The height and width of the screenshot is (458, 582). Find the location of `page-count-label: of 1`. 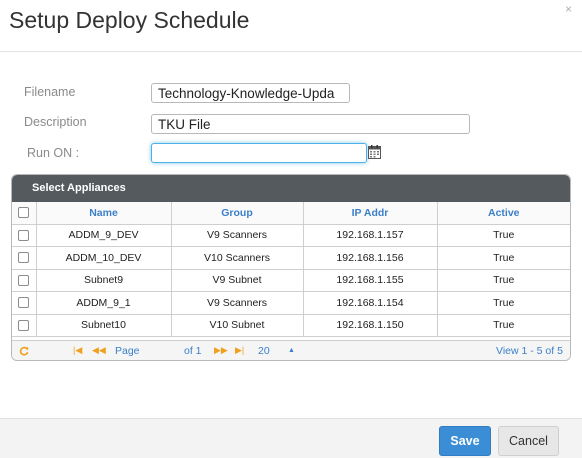

page-count-label: of 1 is located at coordinates (193, 351).